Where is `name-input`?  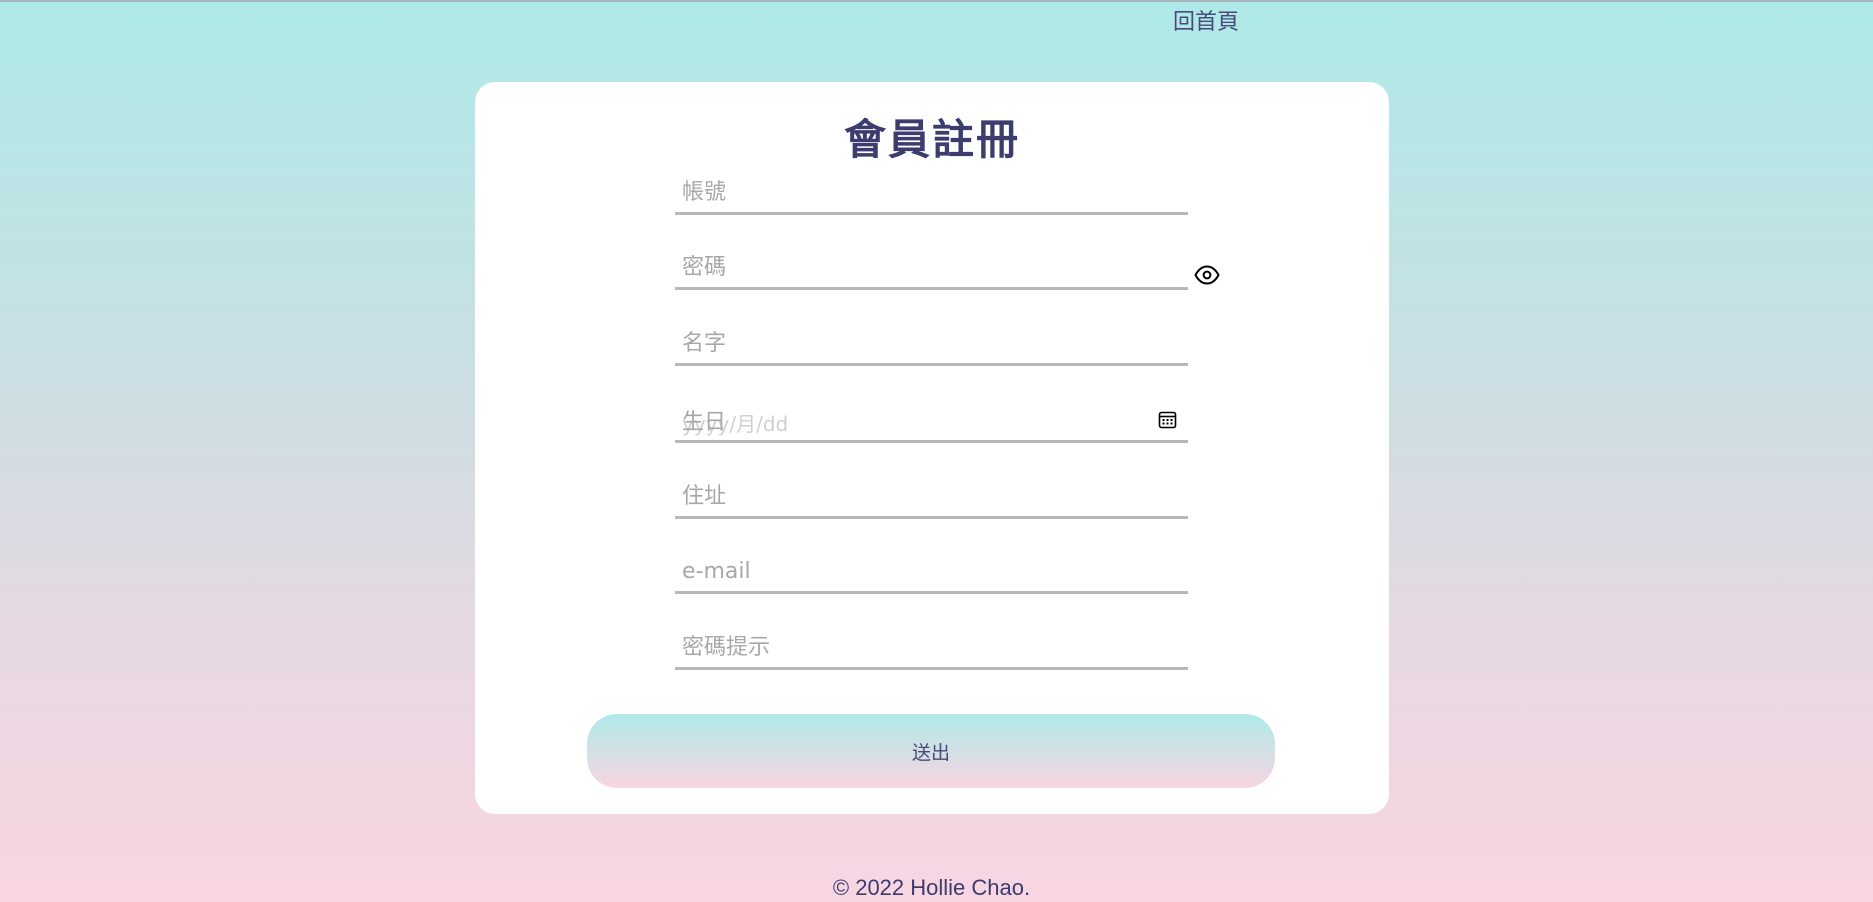
name-input is located at coordinates (931, 343).